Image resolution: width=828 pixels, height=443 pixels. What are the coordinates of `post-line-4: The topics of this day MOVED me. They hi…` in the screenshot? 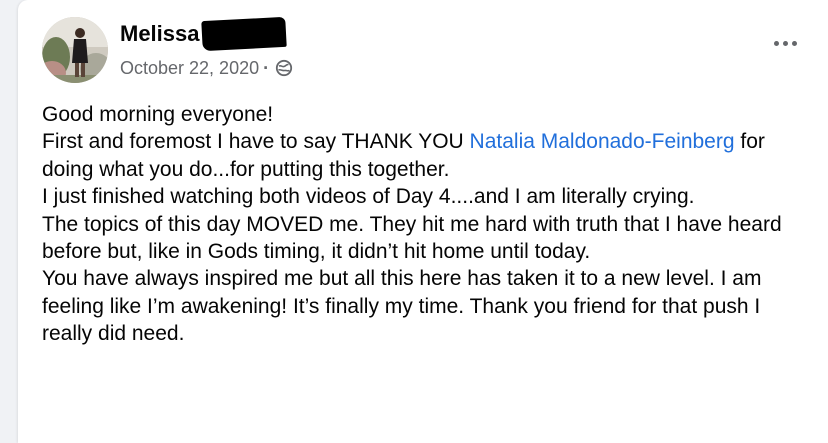 It's located at (412, 238).